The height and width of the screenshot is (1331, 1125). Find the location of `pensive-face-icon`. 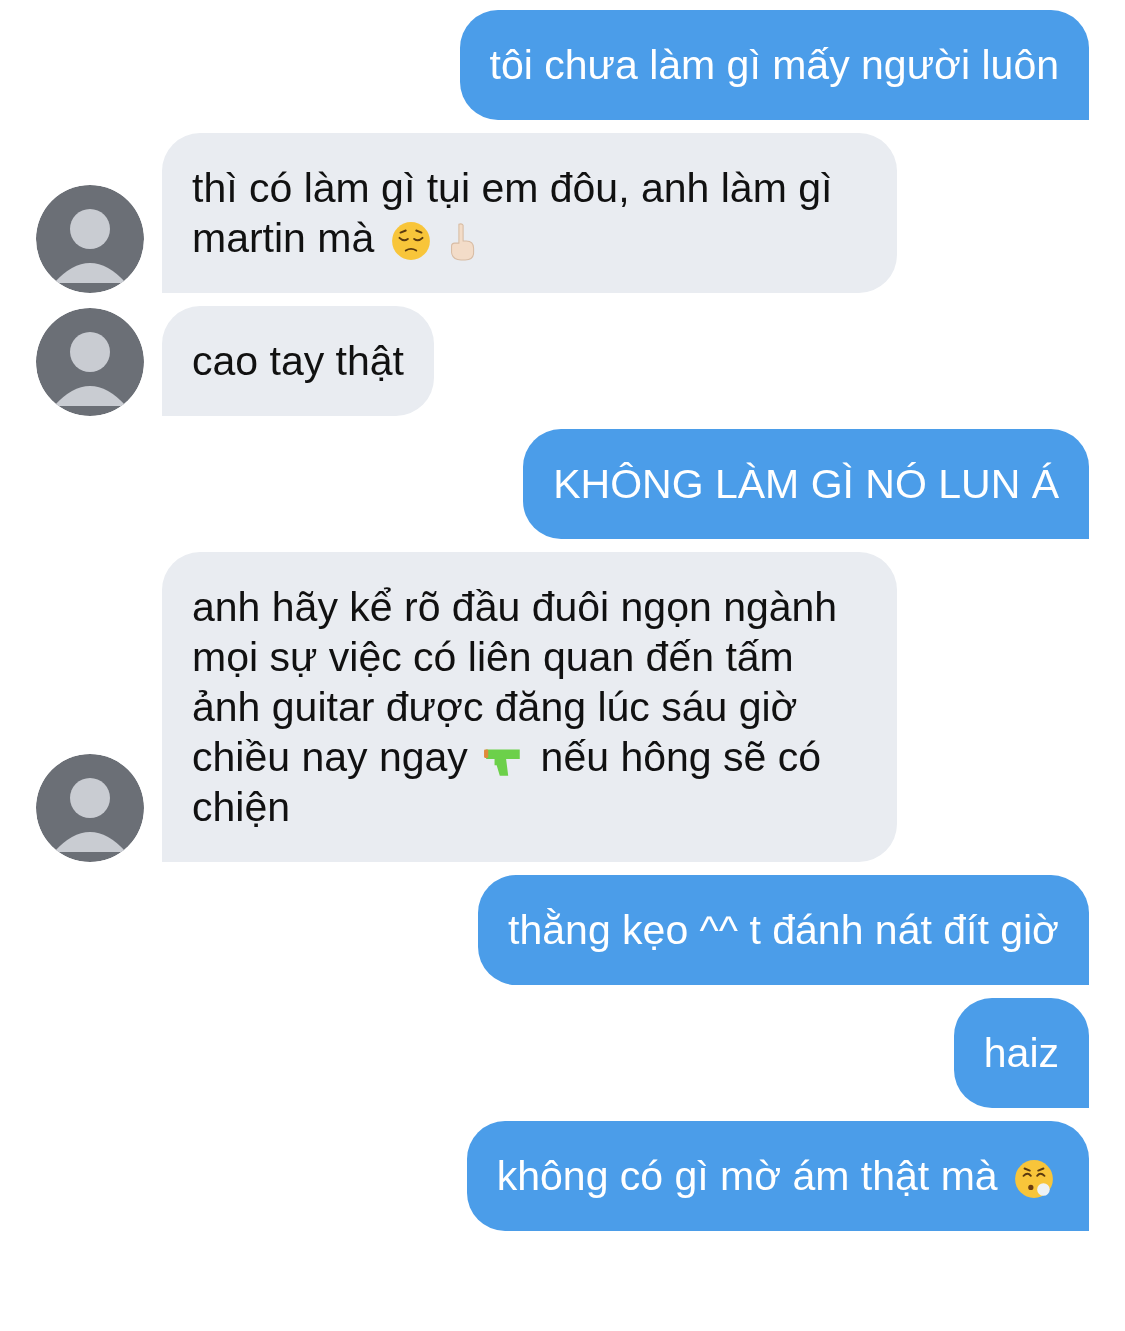

pensive-face-icon is located at coordinates (410, 241).